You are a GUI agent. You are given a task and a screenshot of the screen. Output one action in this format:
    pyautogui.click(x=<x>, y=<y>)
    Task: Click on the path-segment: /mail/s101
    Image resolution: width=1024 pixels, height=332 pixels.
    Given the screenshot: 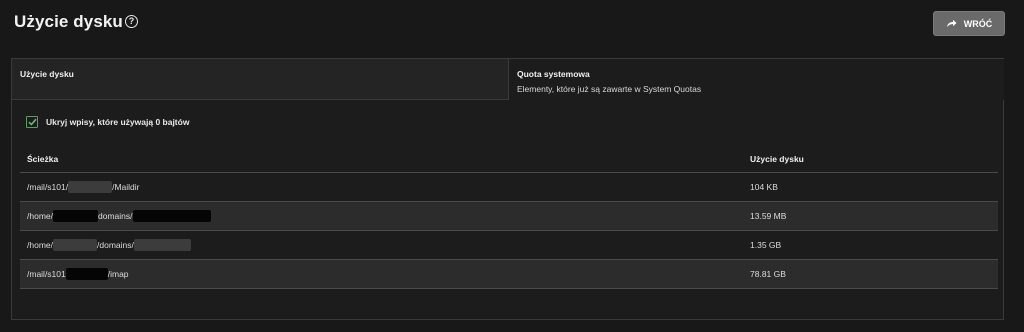 What is the action you would take?
    pyautogui.click(x=46, y=274)
    